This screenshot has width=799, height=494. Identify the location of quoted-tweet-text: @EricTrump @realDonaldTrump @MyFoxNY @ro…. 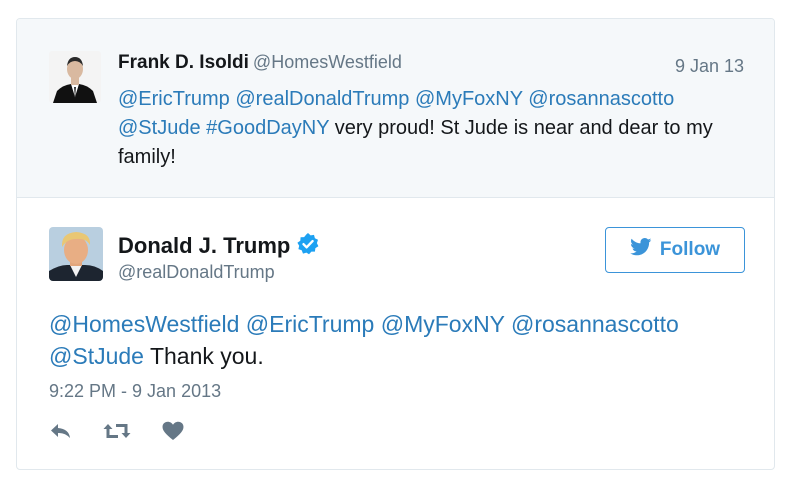
(433, 128).